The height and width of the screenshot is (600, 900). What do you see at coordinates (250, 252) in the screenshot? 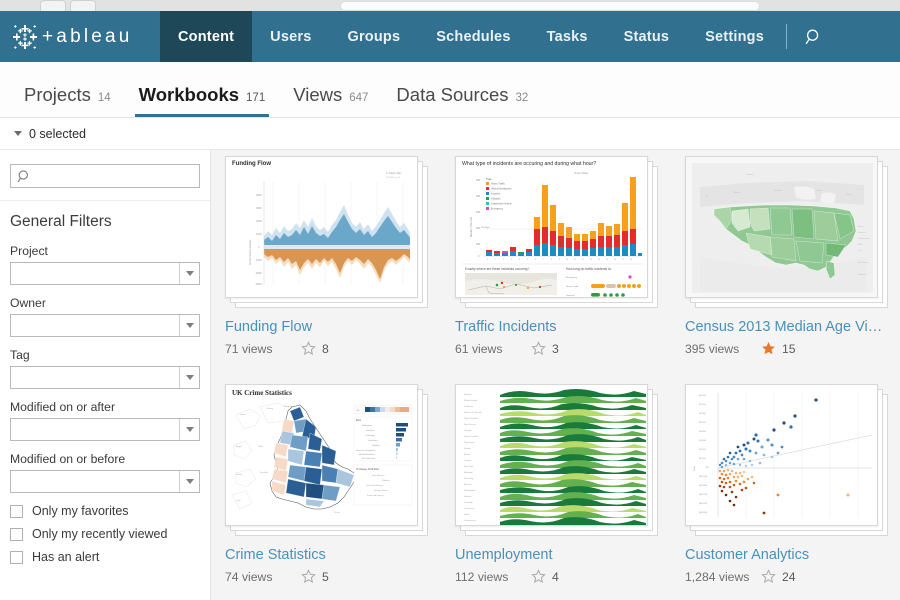
I see `svg-text: 30 Day Moving Average` at bounding box center [250, 252].